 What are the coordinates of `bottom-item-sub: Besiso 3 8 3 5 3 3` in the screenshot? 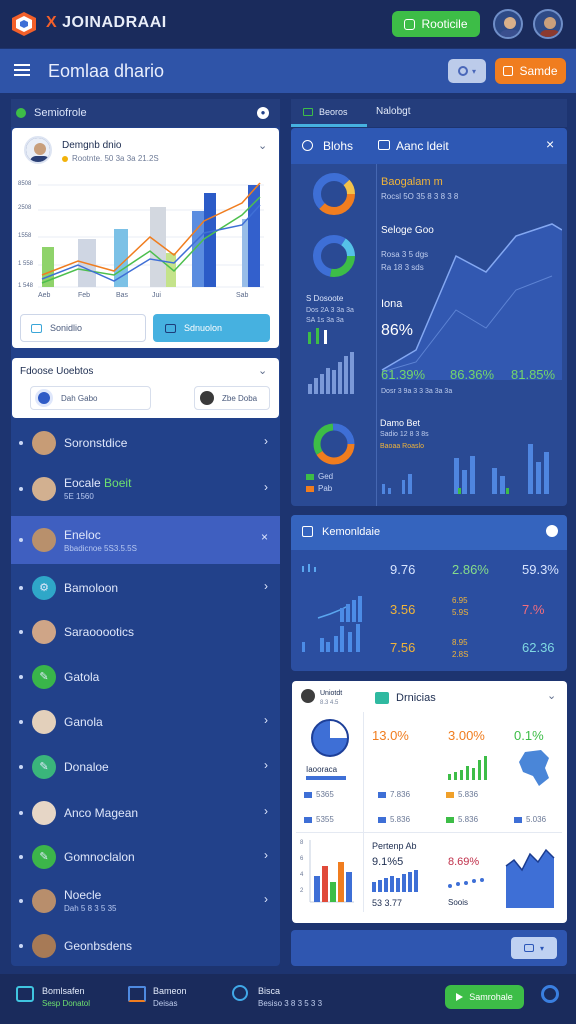 It's located at (290, 1003).